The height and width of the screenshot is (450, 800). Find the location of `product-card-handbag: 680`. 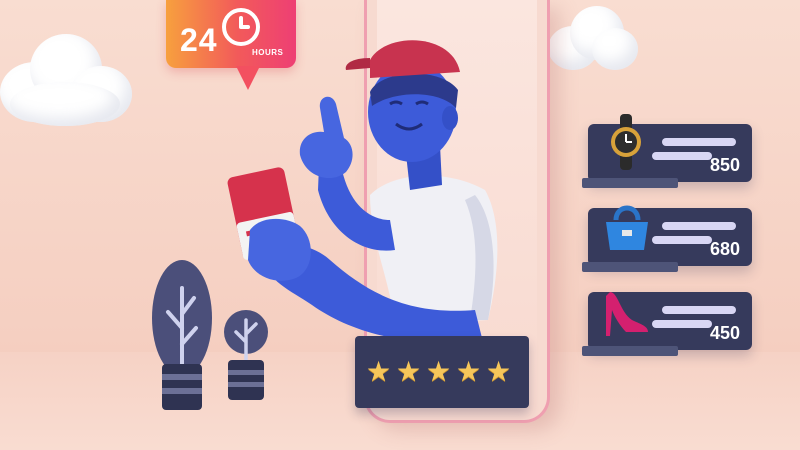

product-card-handbag: 680 is located at coordinates (667, 238).